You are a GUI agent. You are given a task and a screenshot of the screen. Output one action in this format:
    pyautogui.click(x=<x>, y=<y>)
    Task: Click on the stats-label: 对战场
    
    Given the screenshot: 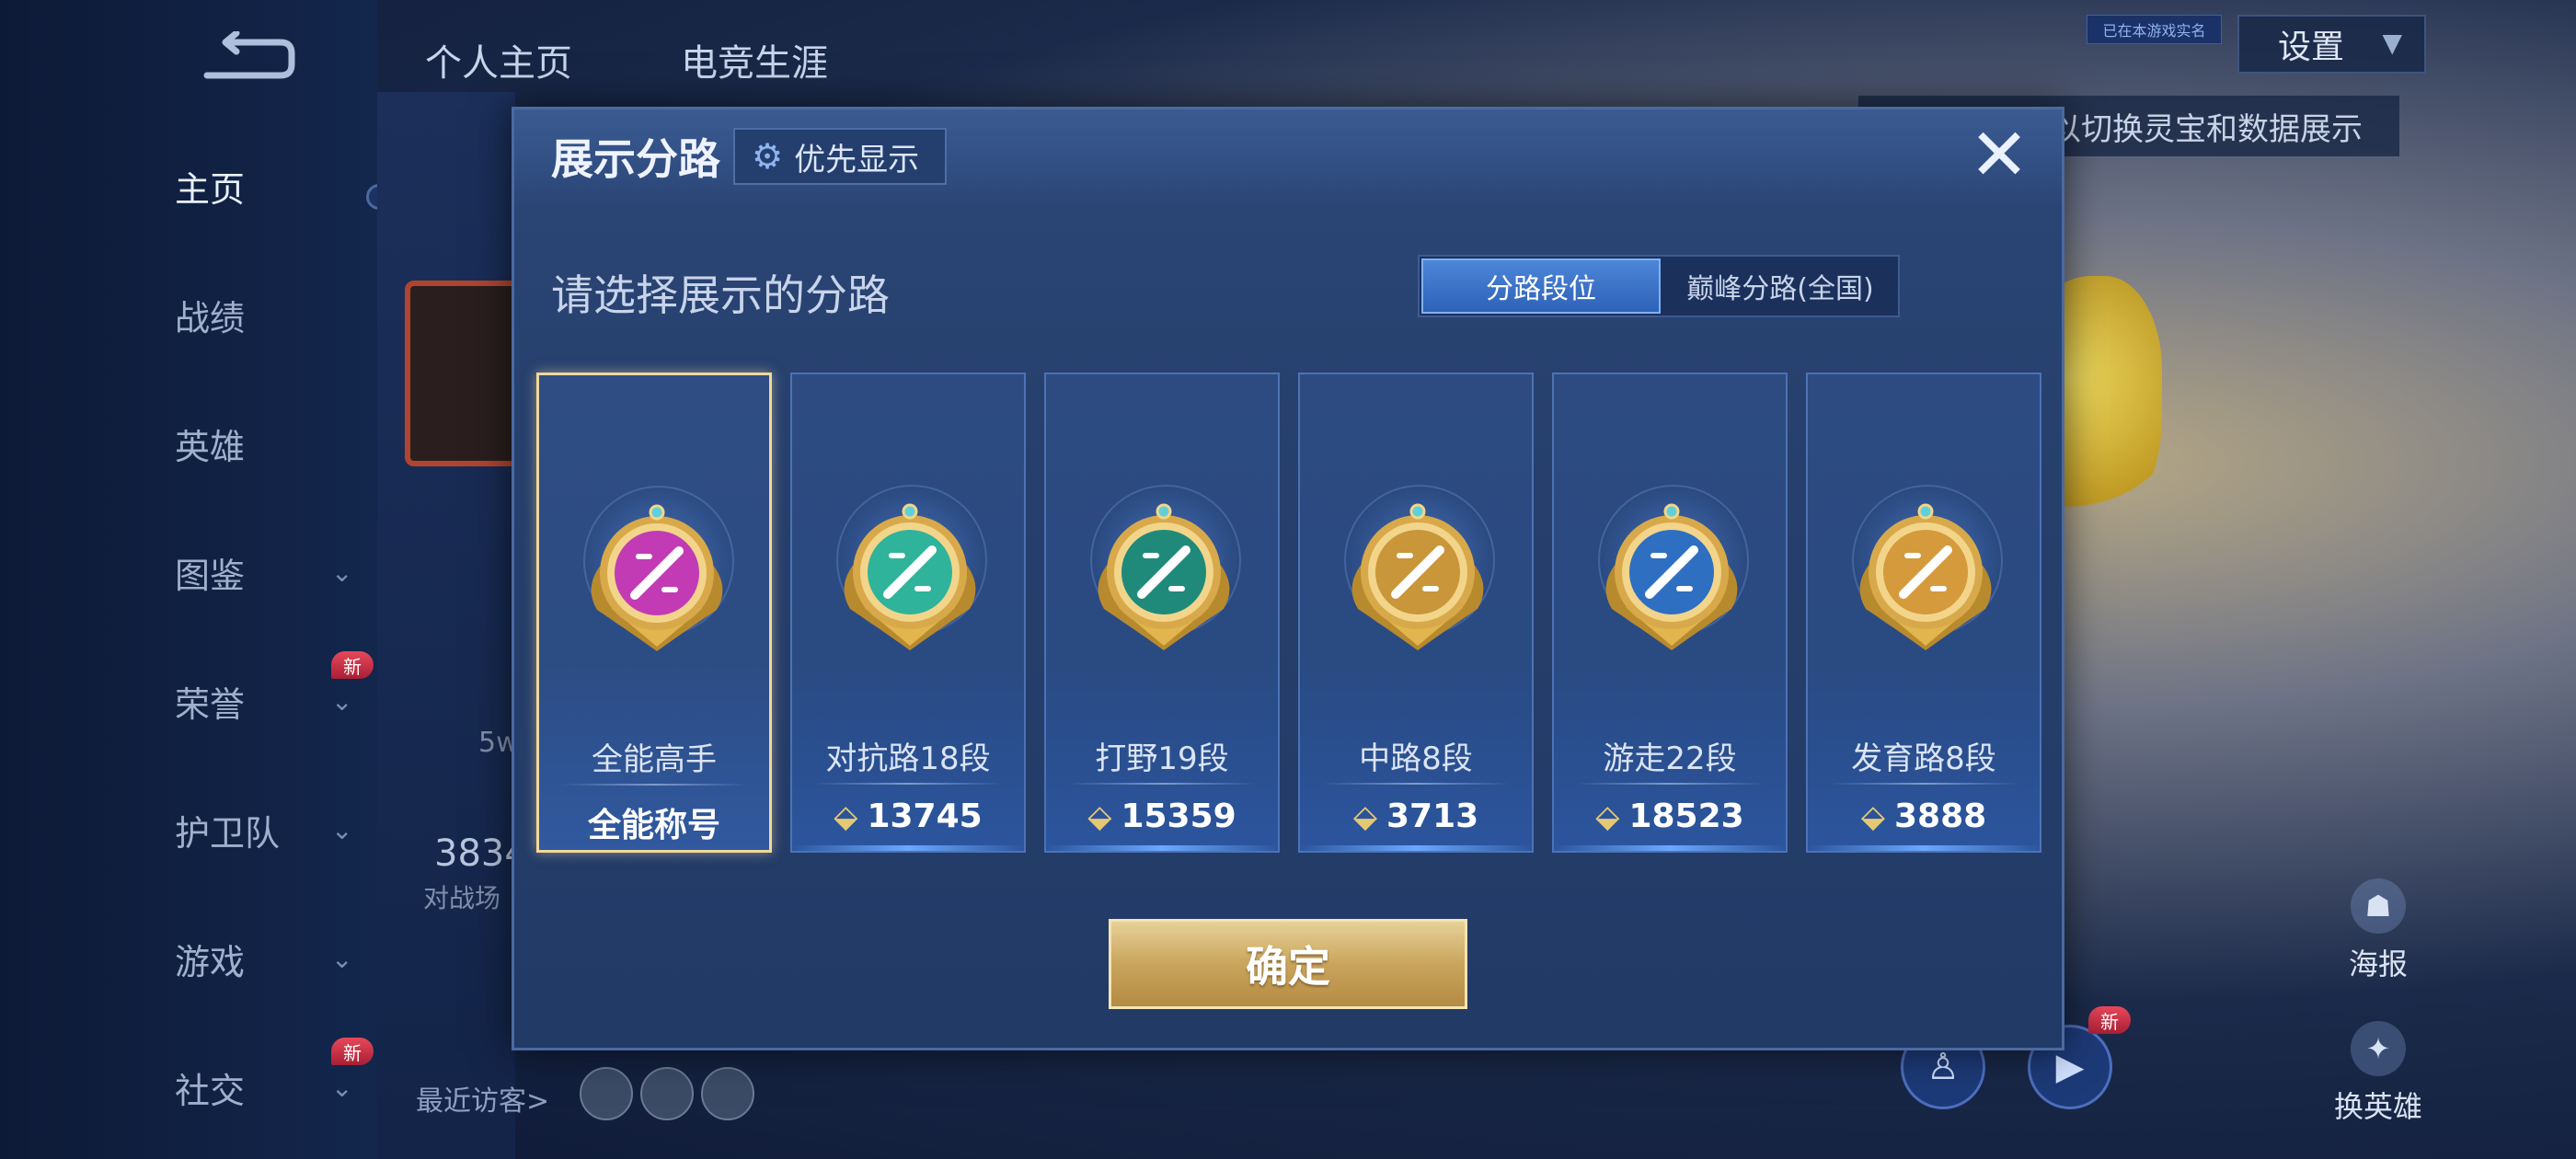 What is the action you would take?
    pyautogui.click(x=462, y=898)
    